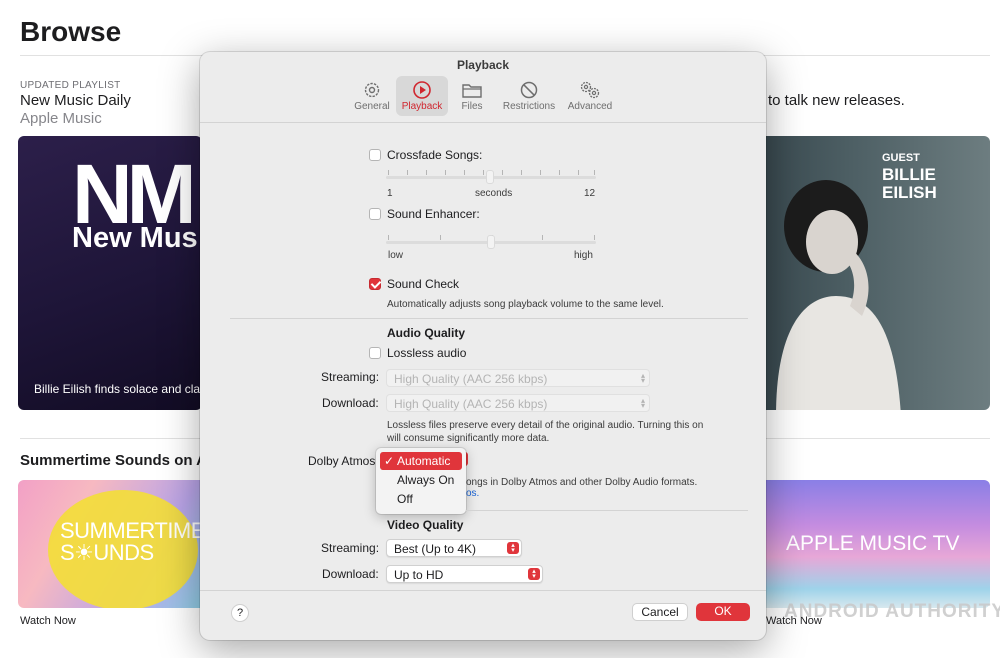 This screenshot has height=658, width=1000. I want to click on tab-general: General, so click(372, 96).